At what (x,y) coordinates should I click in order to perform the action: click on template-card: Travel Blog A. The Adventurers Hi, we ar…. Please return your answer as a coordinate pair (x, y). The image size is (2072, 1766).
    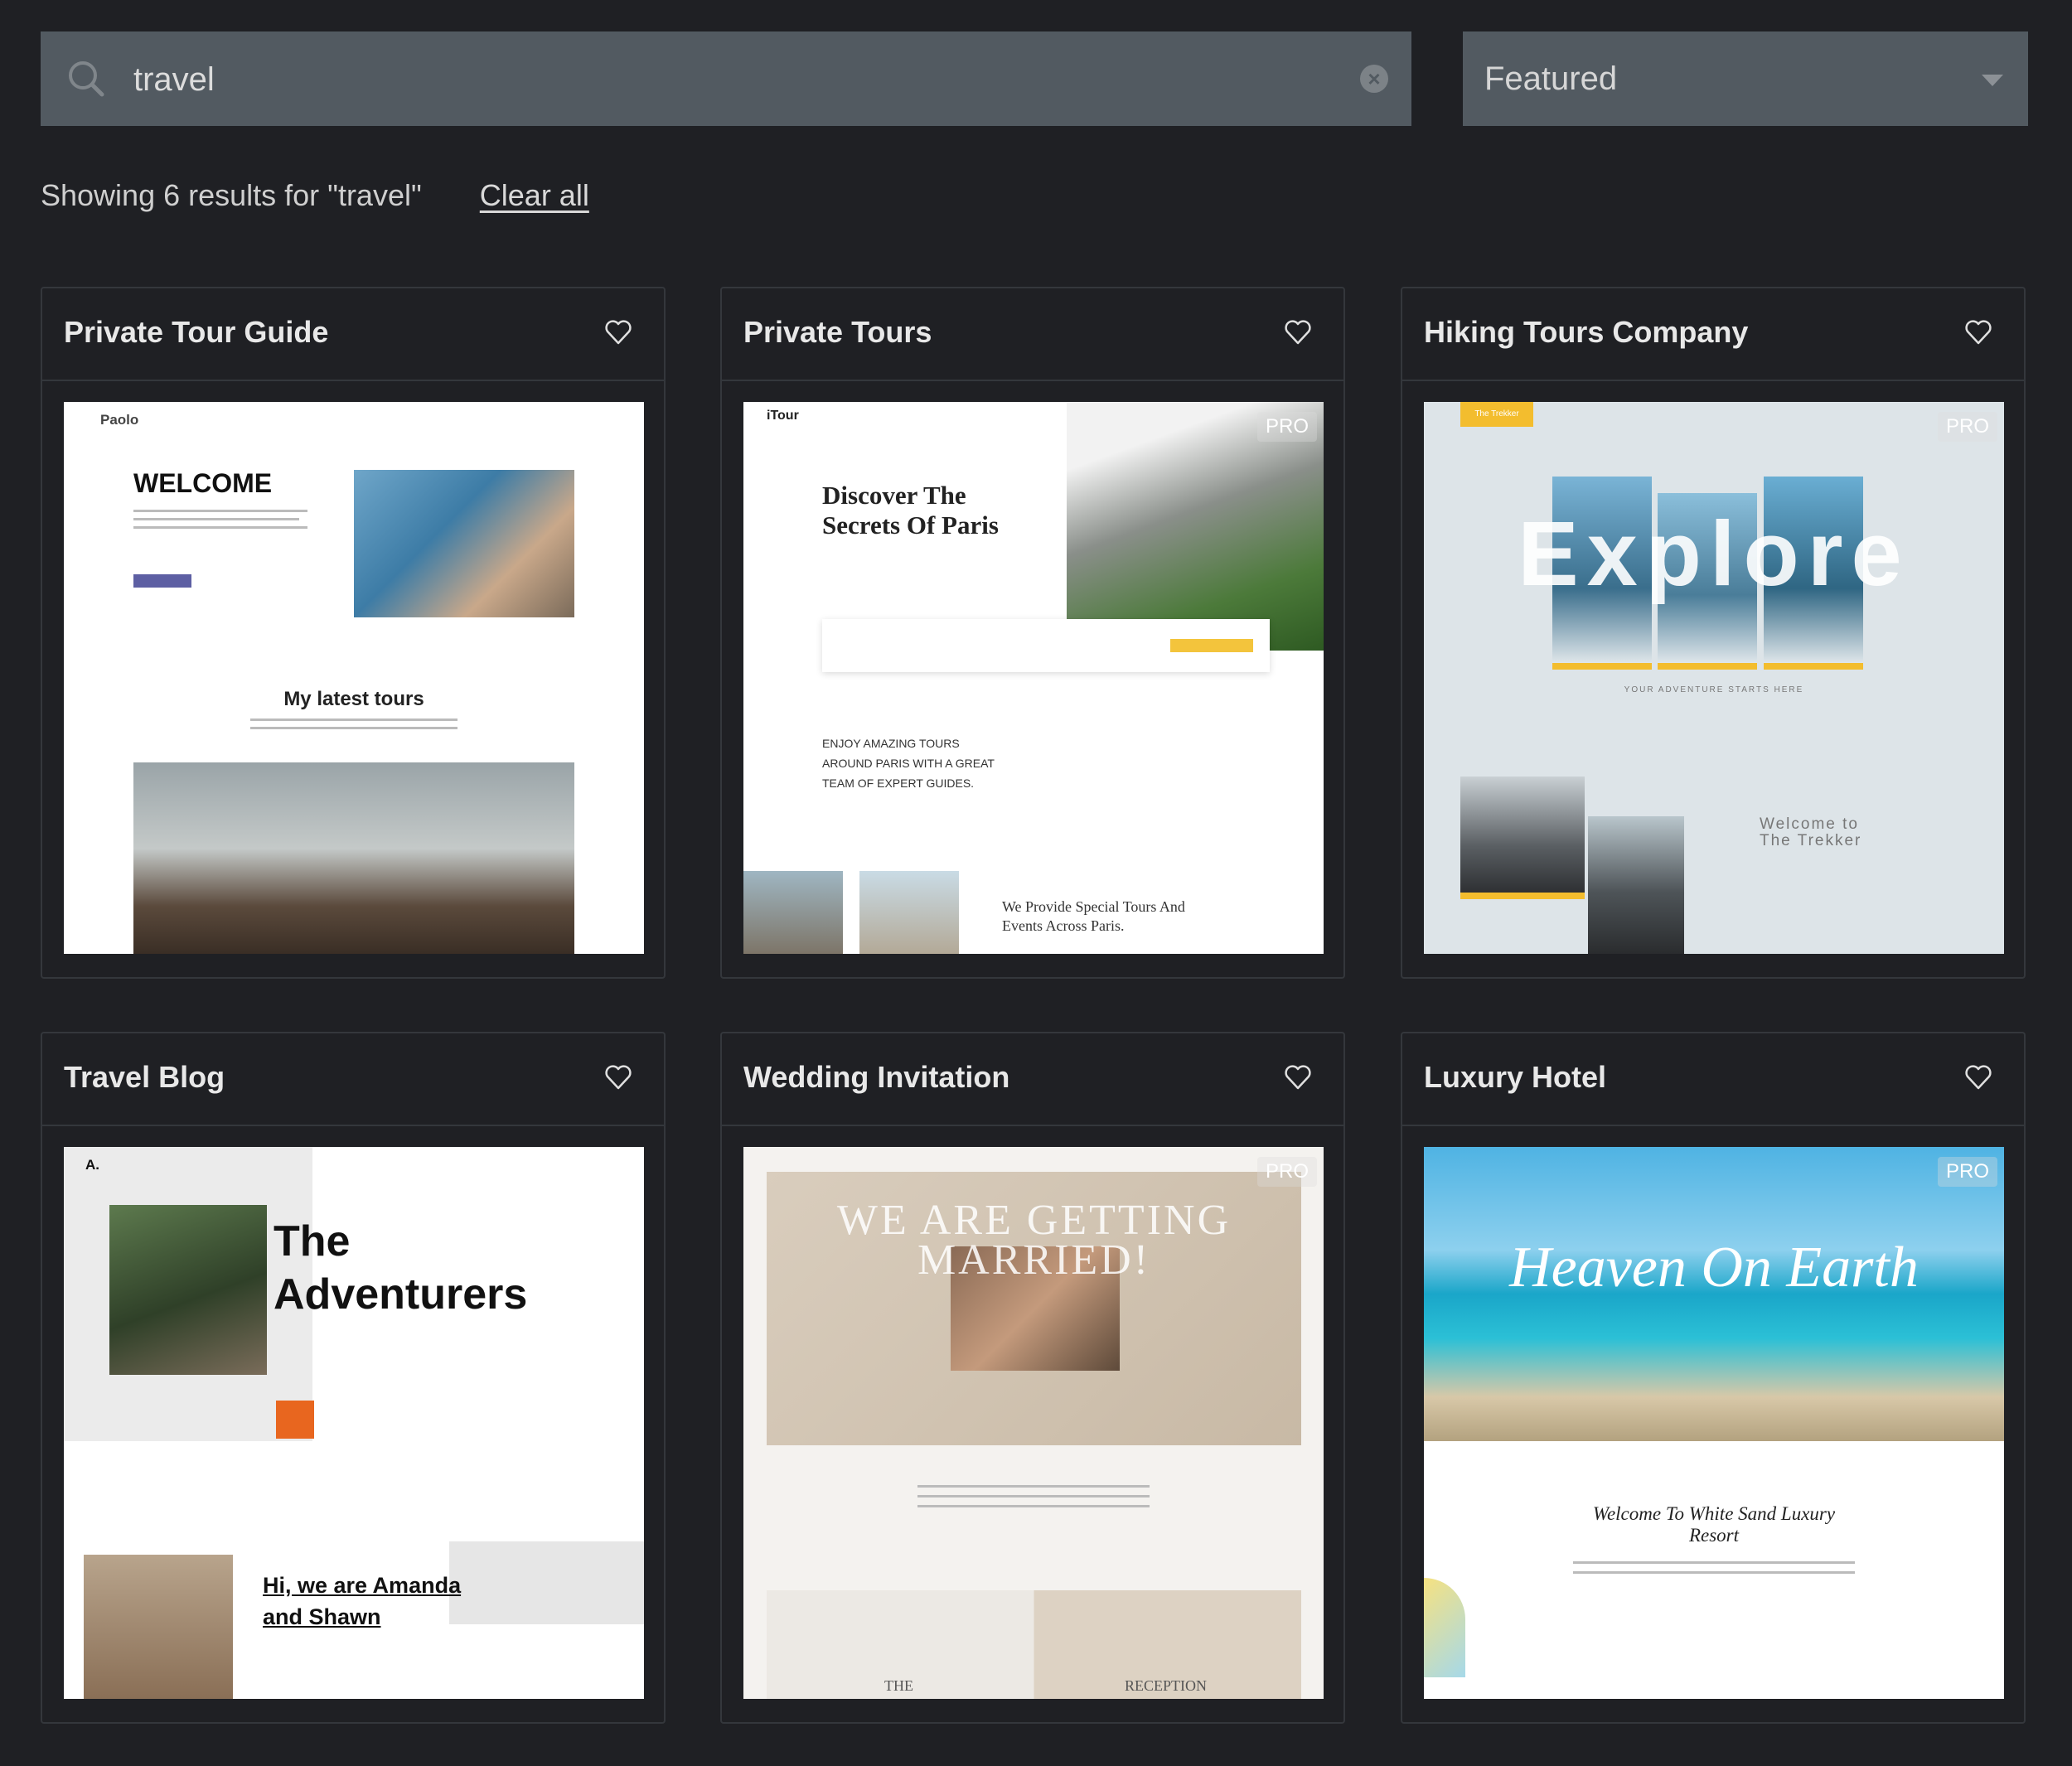
    Looking at the image, I should click on (353, 1378).